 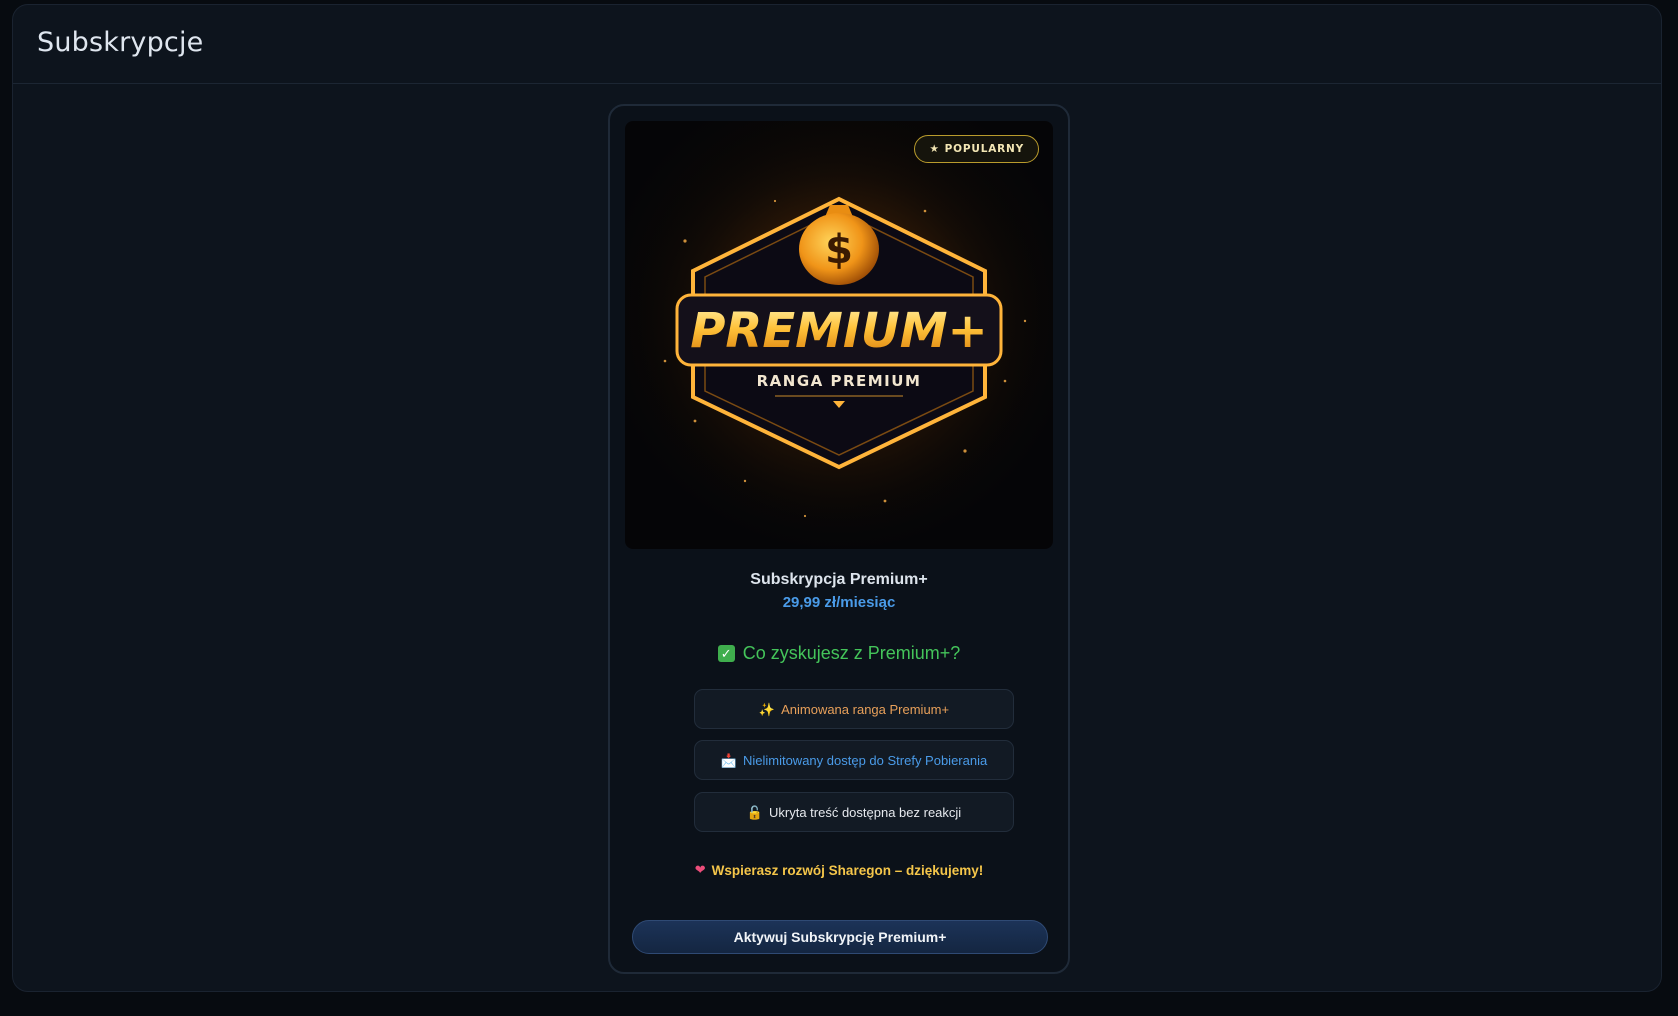 I want to click on unlock-icon: 🔓, so click(x=754, y=812).